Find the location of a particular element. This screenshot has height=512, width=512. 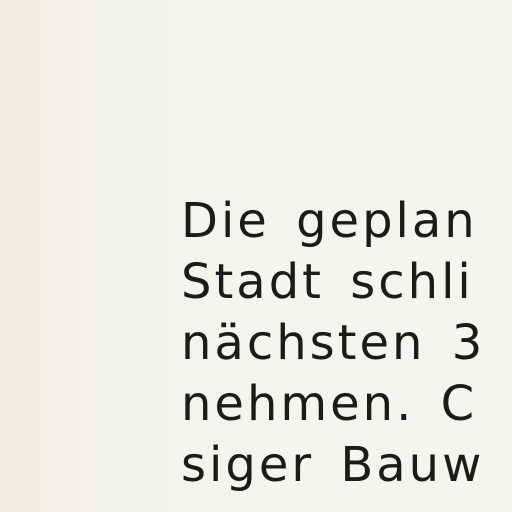

text-line: Stadt schli is located at coordinates (327, 282).